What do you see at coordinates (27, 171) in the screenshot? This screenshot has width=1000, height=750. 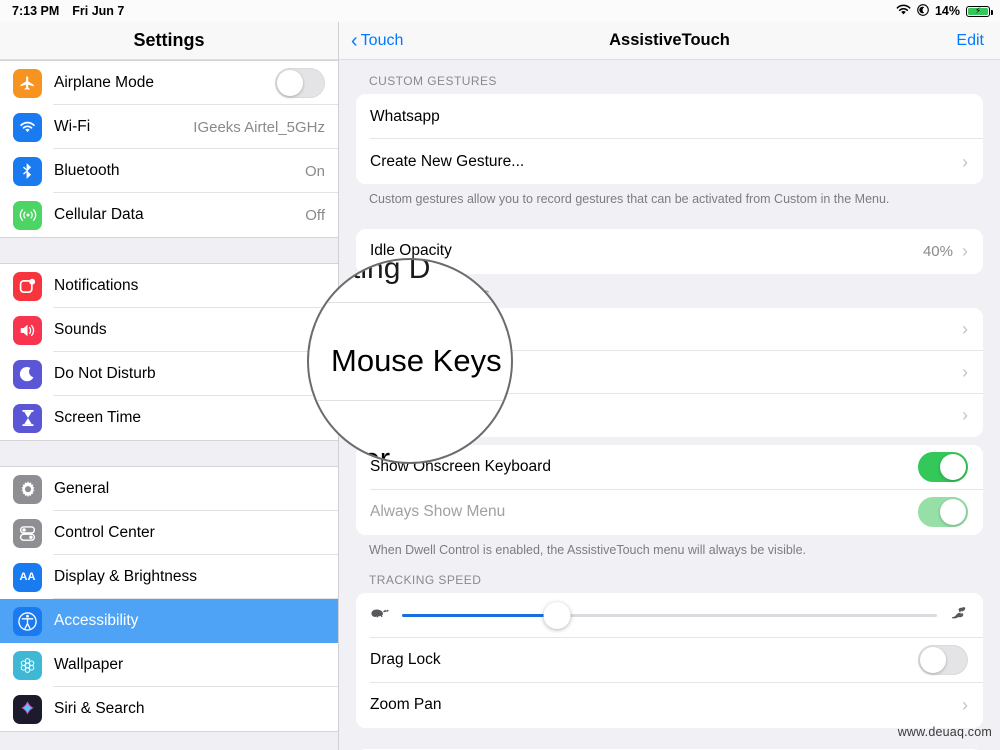 I see `bluetooth-icon` at bounding box center [27, 171].